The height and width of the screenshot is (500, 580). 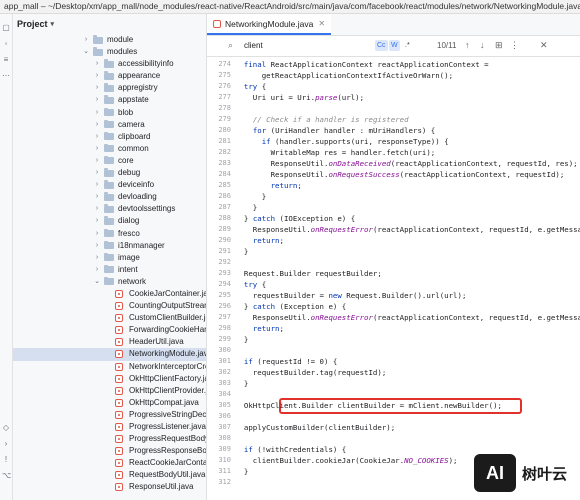 What do you see at coordinates (109, 24) in the screenshot?
I see `project-panel-header: Project ▾` at bounding box center [109, 24].